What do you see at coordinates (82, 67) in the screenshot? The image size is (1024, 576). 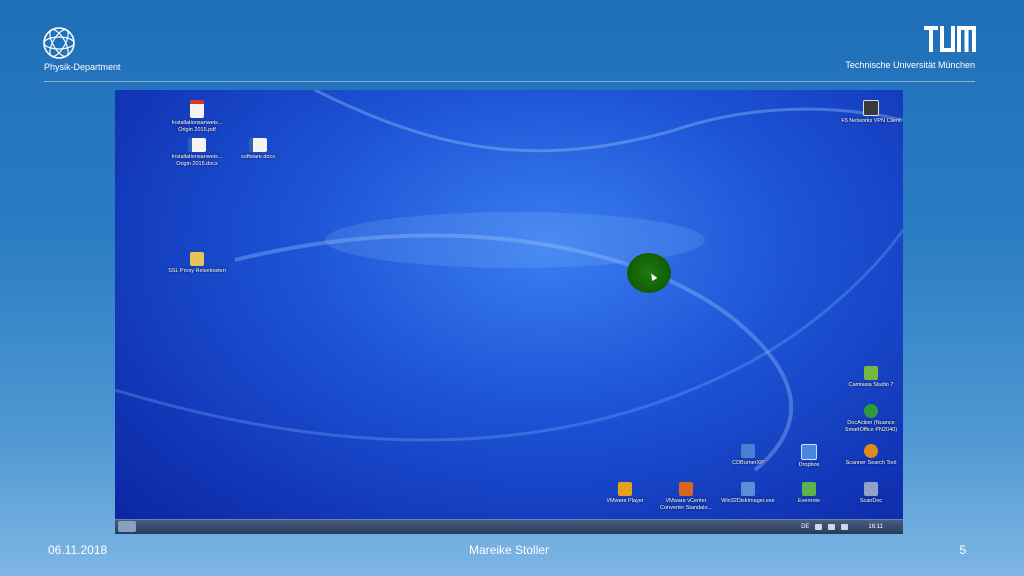 I see `department-name: Physik-Department` at bounding box center [82, 67].